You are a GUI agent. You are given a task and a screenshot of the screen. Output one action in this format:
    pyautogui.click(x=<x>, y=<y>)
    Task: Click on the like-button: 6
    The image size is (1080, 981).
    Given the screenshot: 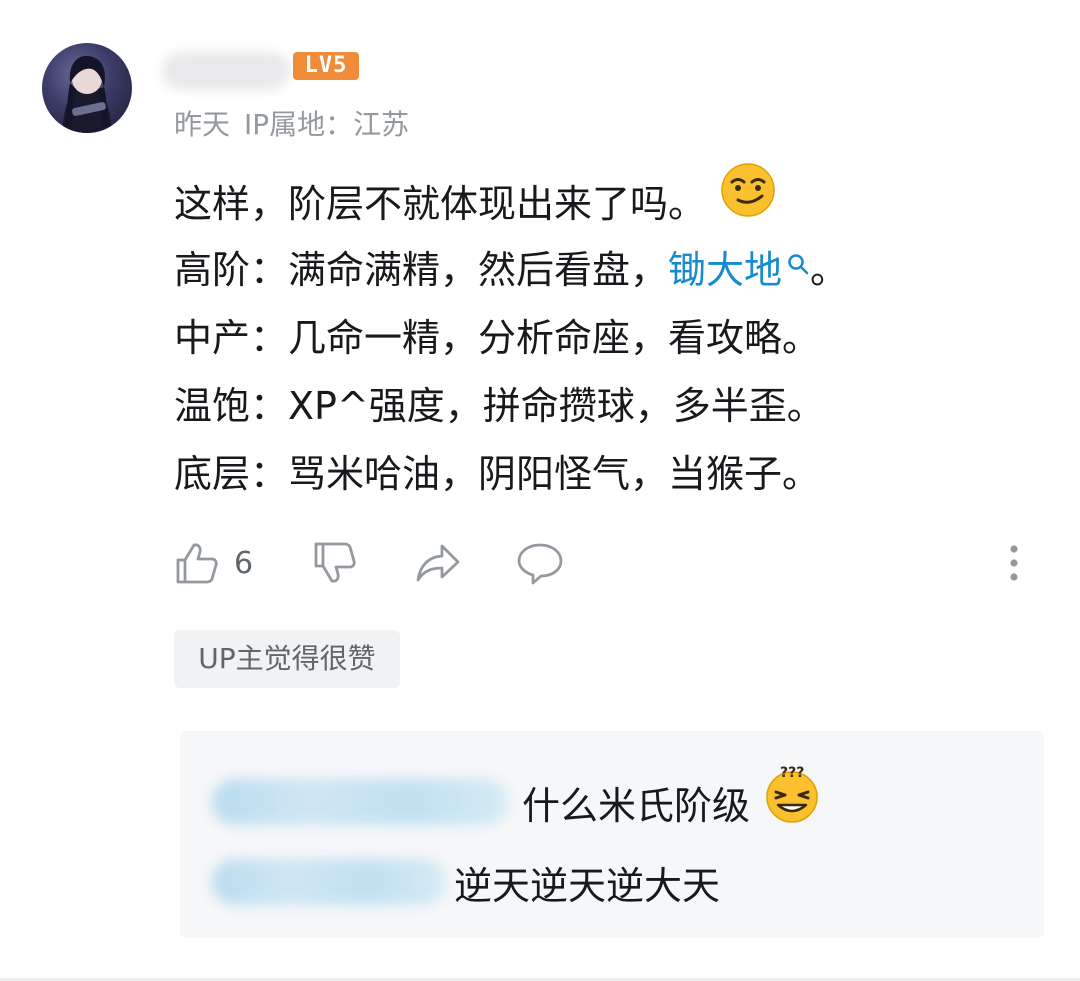 What is the action you would take?
    pyautogui.click(x=213, y=563)
    